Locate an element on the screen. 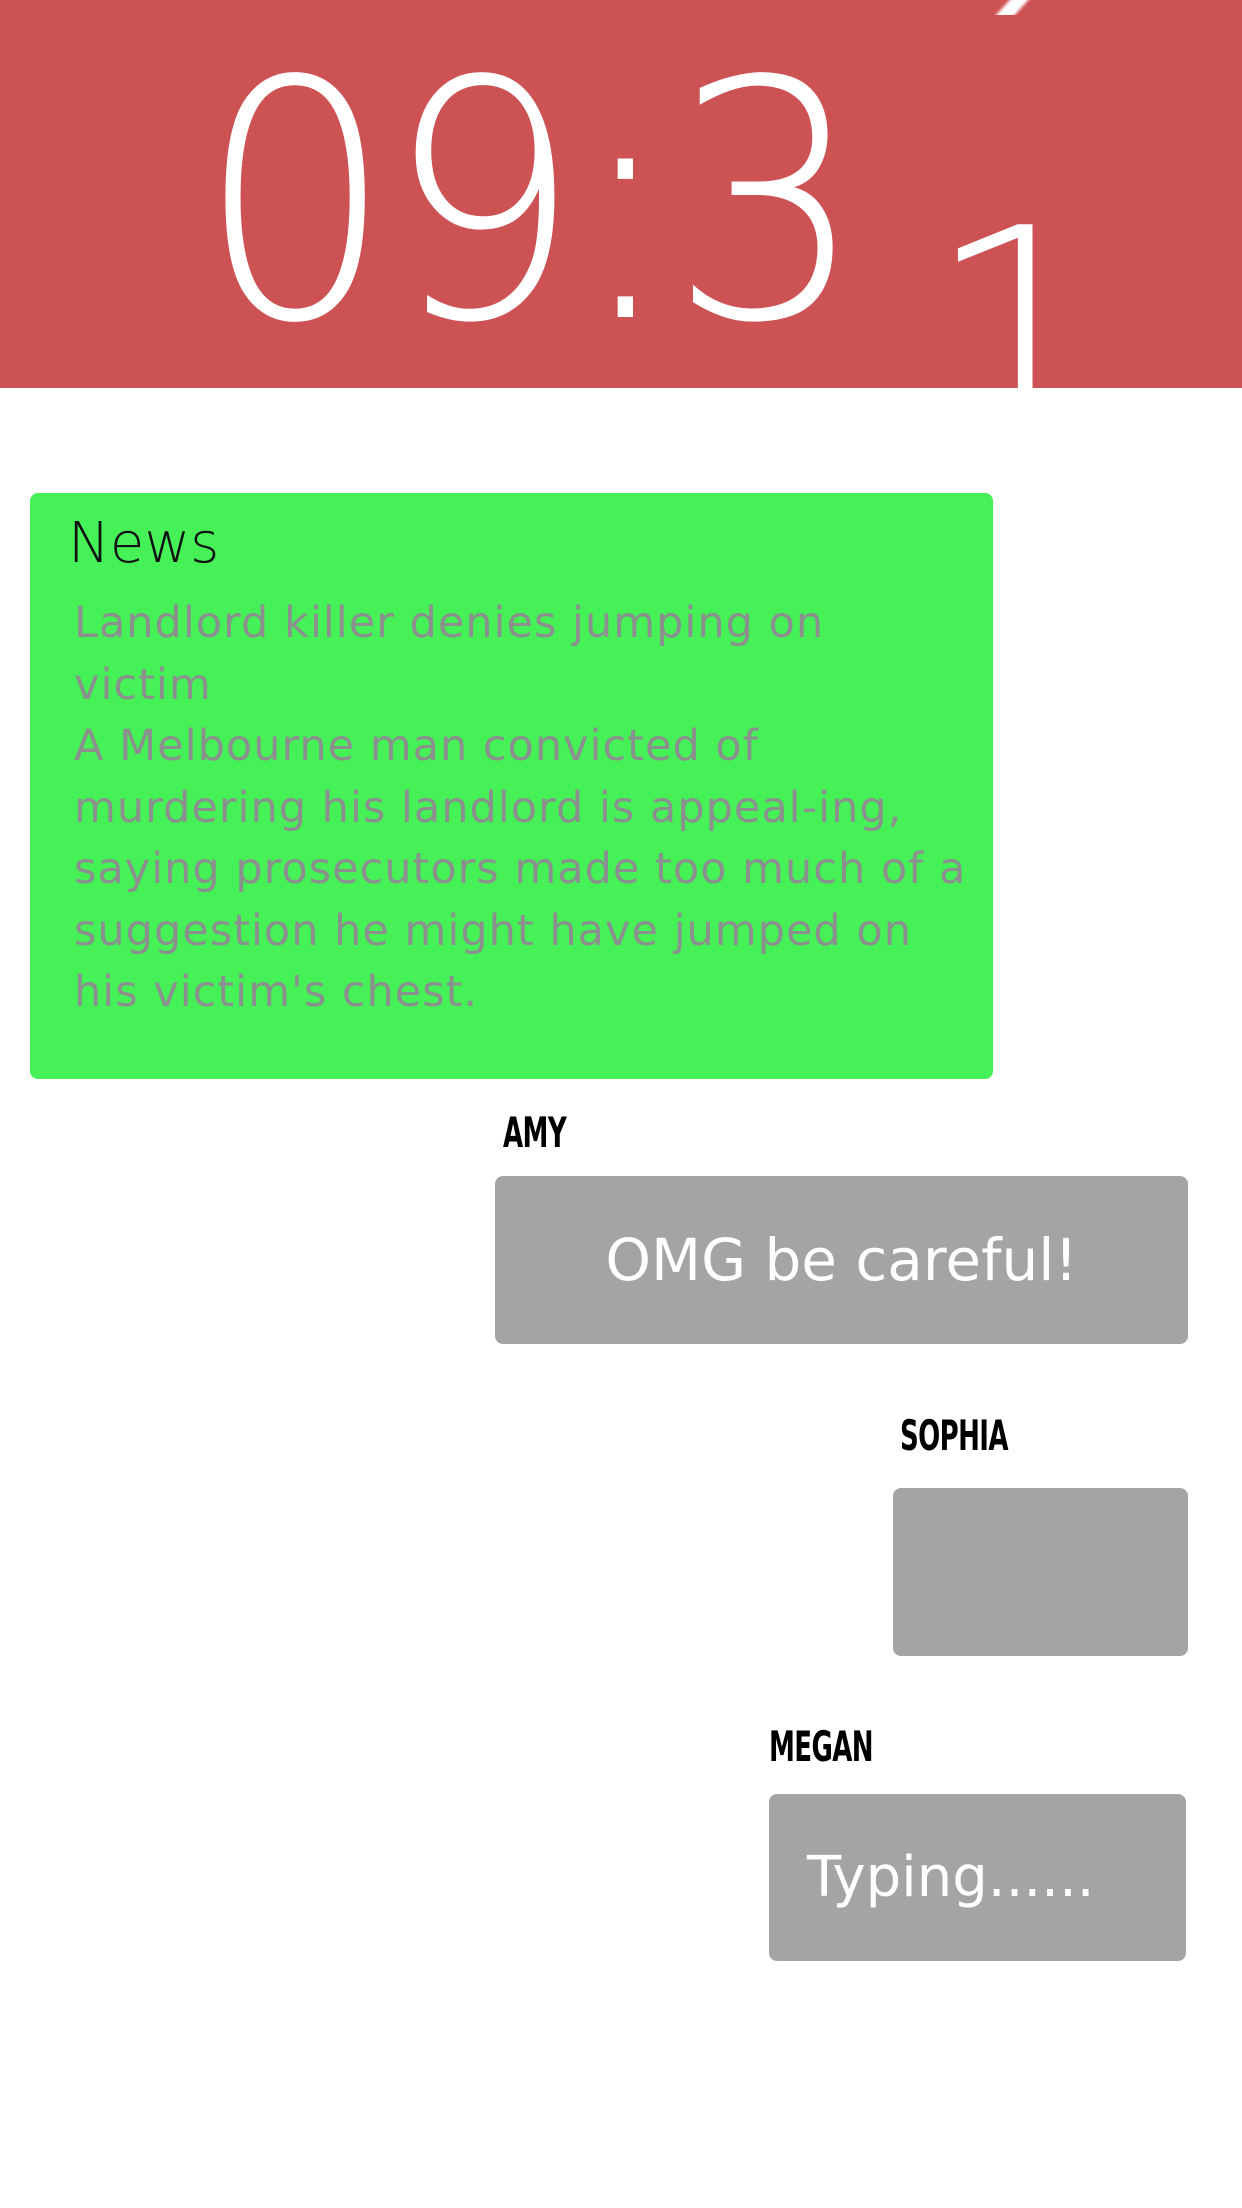  message-text: OMG be careful! is located at coordinates (841, 1260).